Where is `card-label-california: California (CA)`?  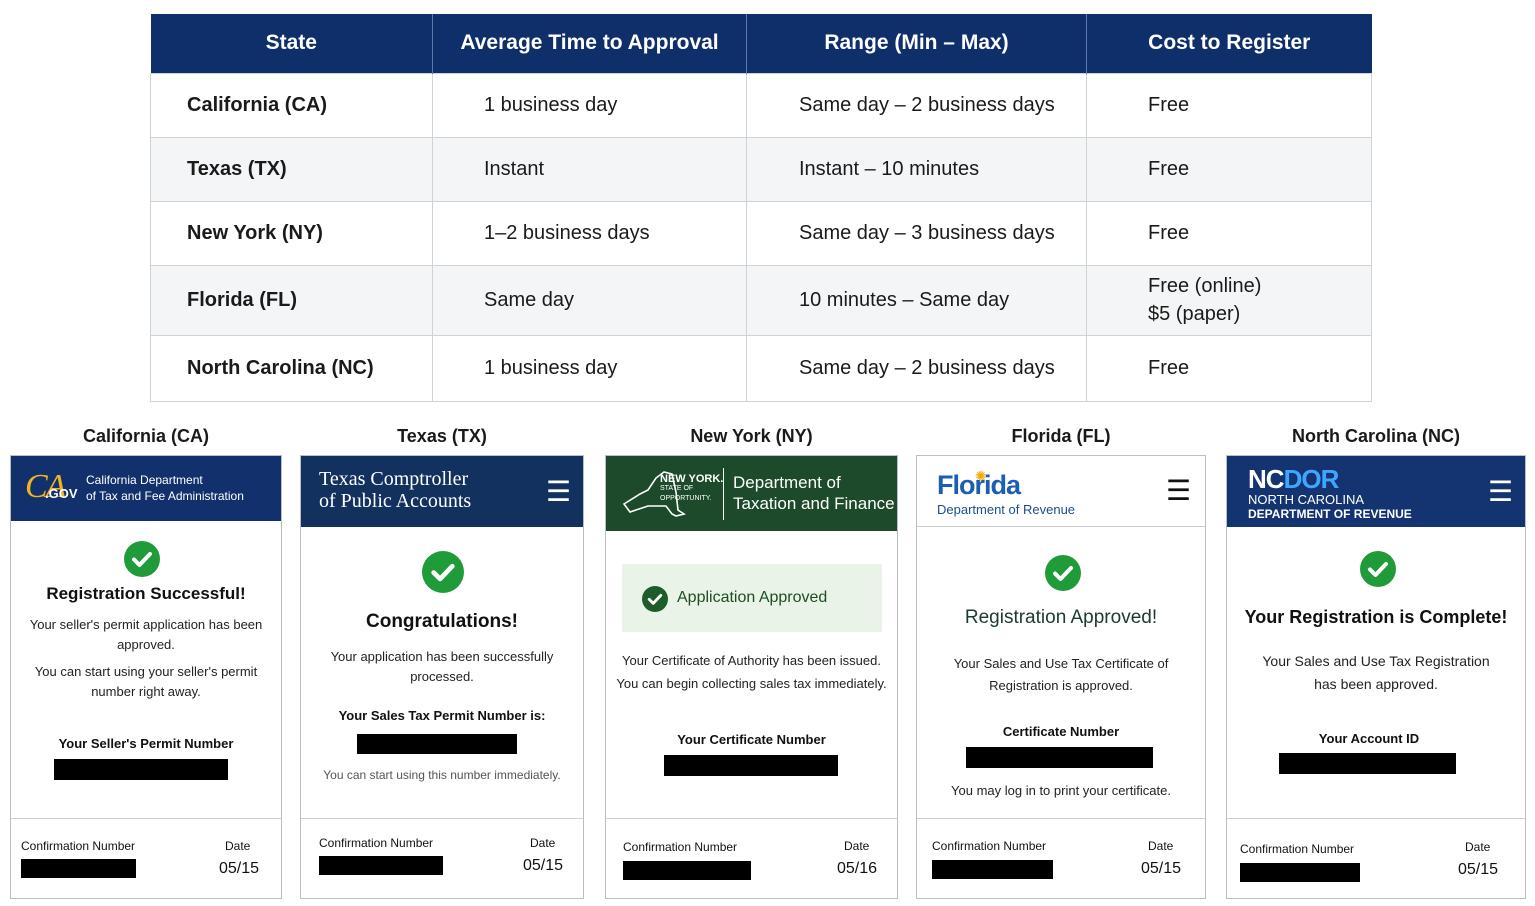 card-label-california: California (CA) is located at coordinates (146, 436).